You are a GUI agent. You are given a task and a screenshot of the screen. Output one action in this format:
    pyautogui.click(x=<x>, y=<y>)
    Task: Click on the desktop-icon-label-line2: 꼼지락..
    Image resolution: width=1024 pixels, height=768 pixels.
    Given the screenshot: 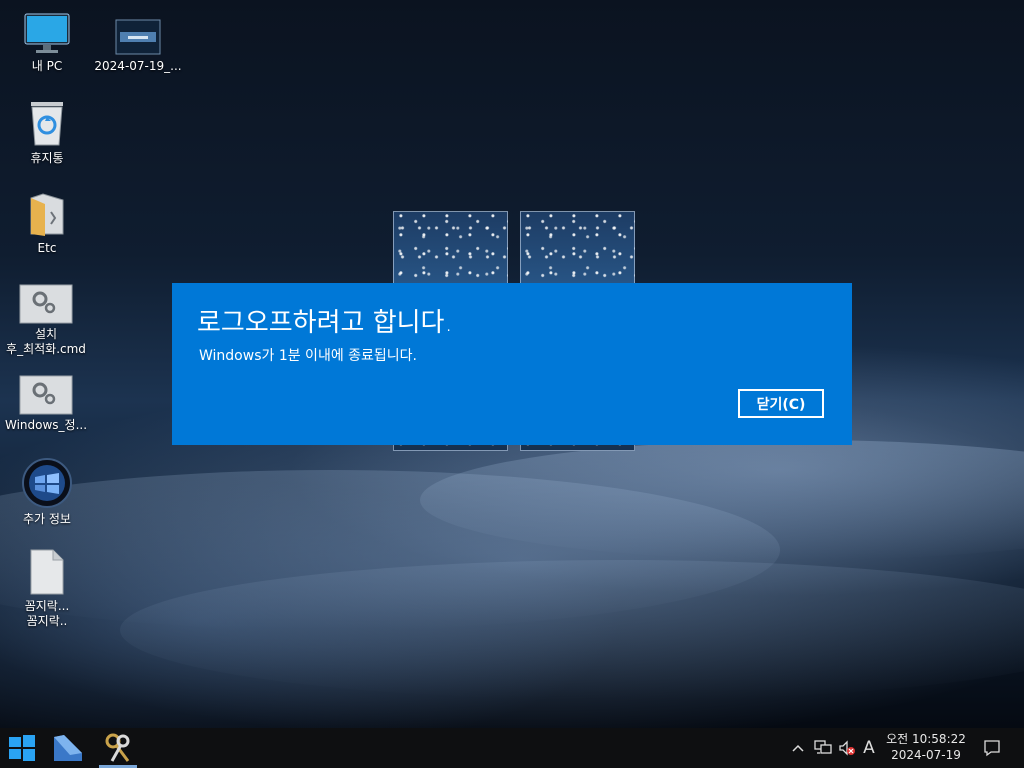 What is the action you would take?
    pyautogui.click(x=47, y=621)
    